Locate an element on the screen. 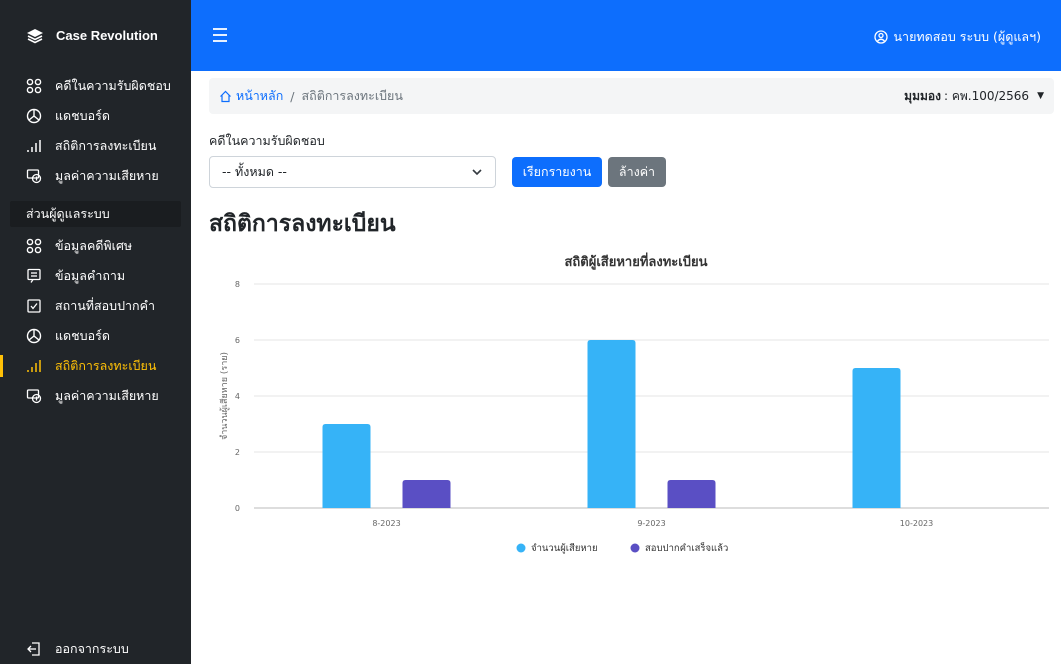 This screenshot has width=1061, height=664. sidebar-item-label: ข้อมูลคำถาม is located at coordinates (90, 275).